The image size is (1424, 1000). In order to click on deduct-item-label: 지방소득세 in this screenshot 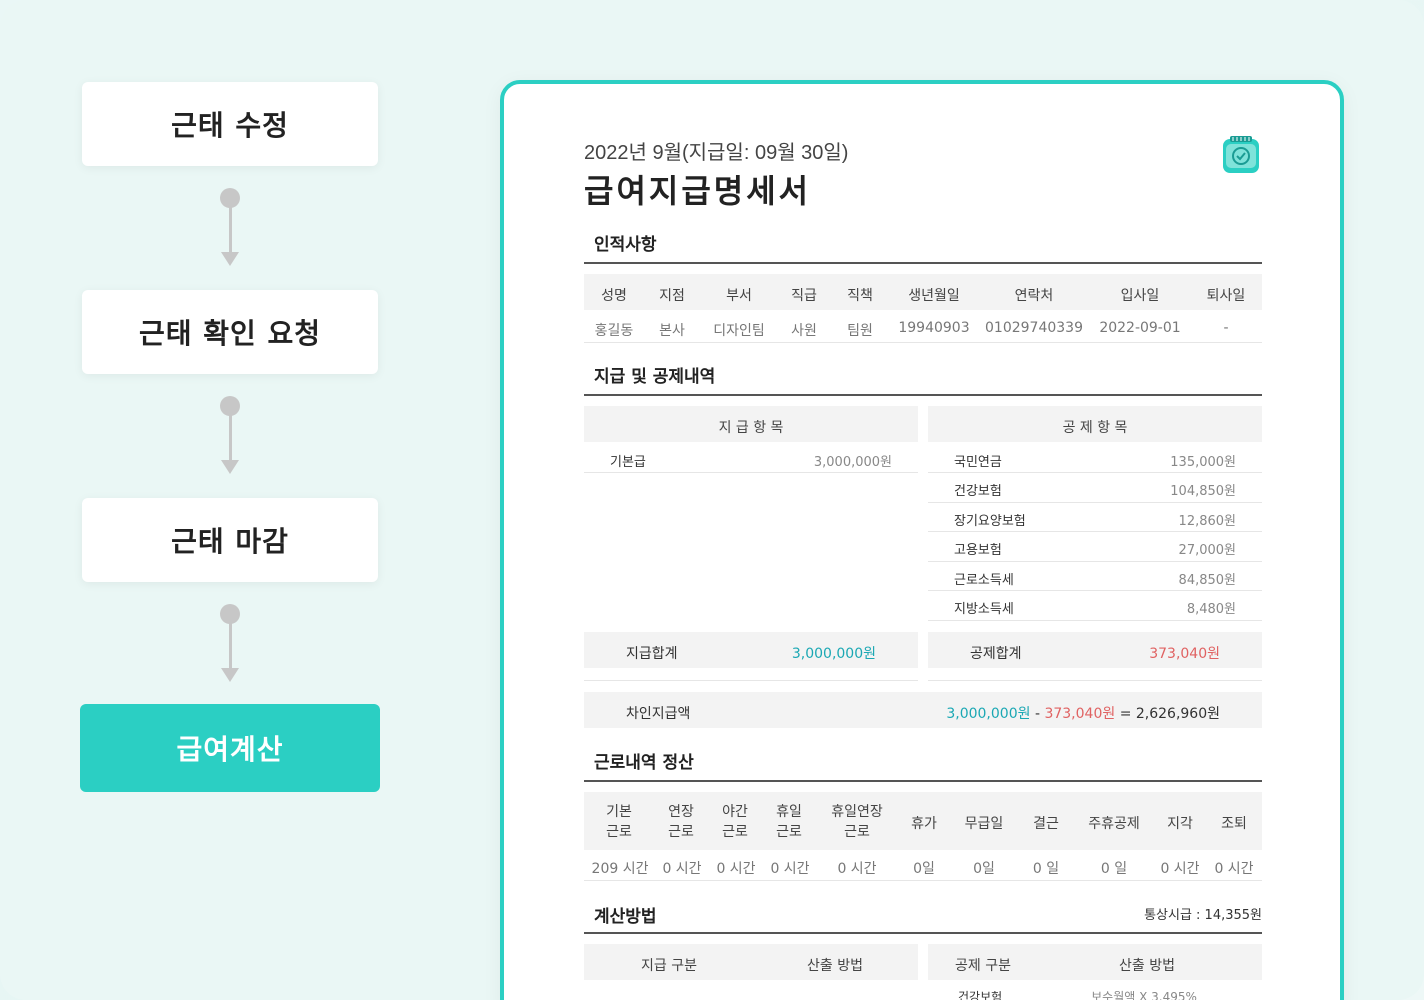, I will do `click(984, 609)`.